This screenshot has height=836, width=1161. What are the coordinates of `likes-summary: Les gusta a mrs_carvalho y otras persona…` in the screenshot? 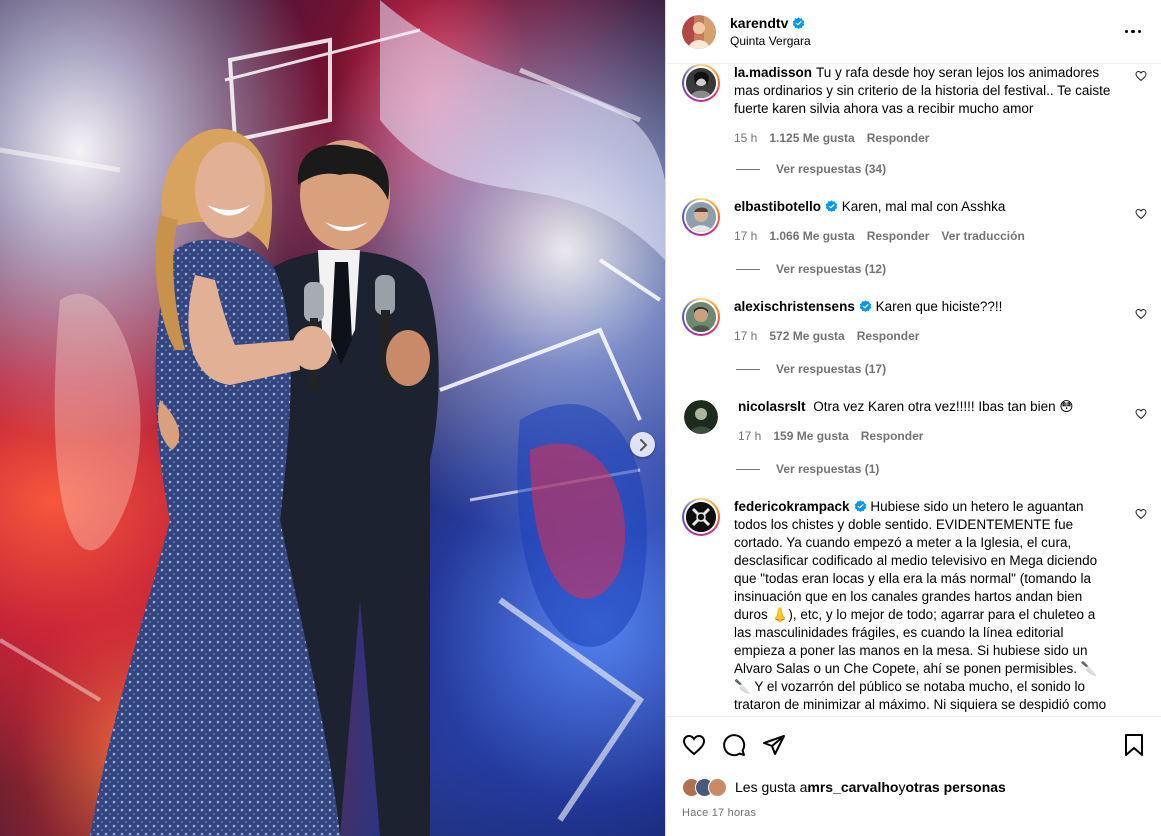 It's located at (913, 787).